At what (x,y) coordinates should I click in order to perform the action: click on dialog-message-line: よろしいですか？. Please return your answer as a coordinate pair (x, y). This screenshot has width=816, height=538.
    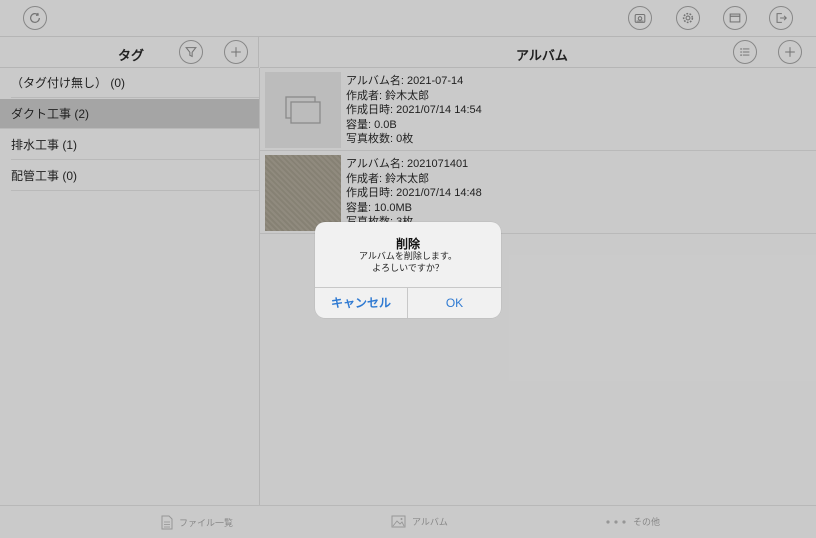
    Looking at the image, I should click on (408, 267).